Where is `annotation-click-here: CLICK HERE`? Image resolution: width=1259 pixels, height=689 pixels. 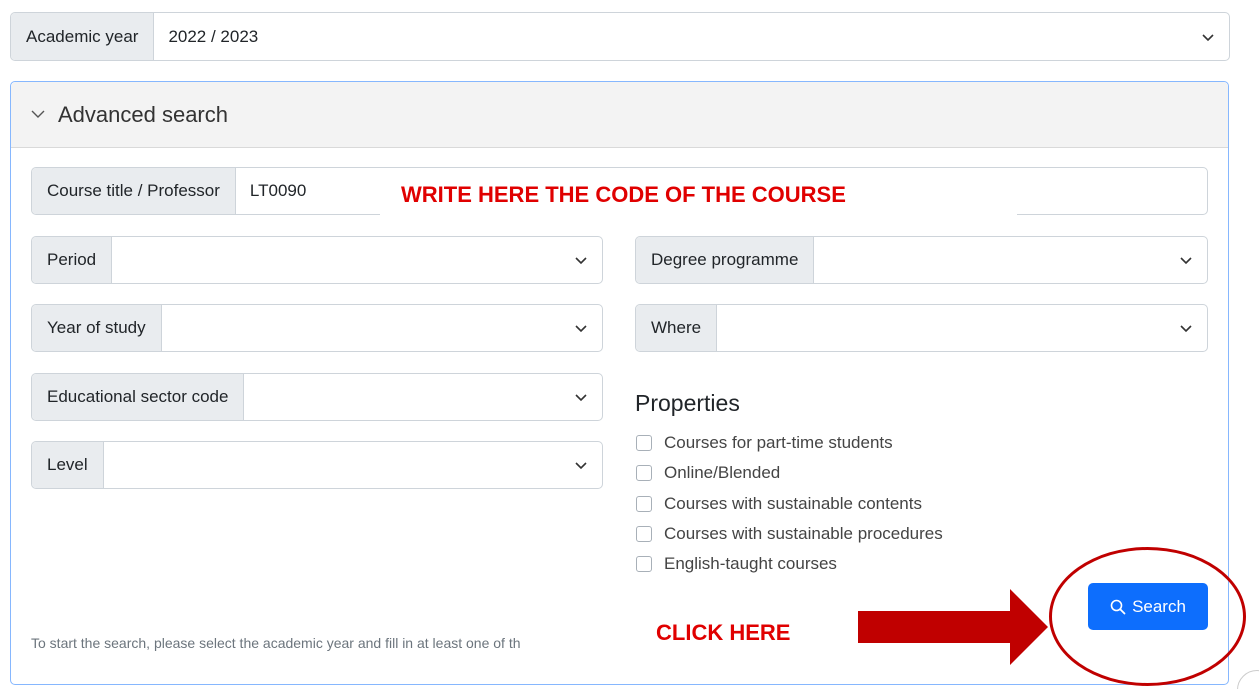
annotation-click-here: CLICK HERE is located at coordinates (723, 632).